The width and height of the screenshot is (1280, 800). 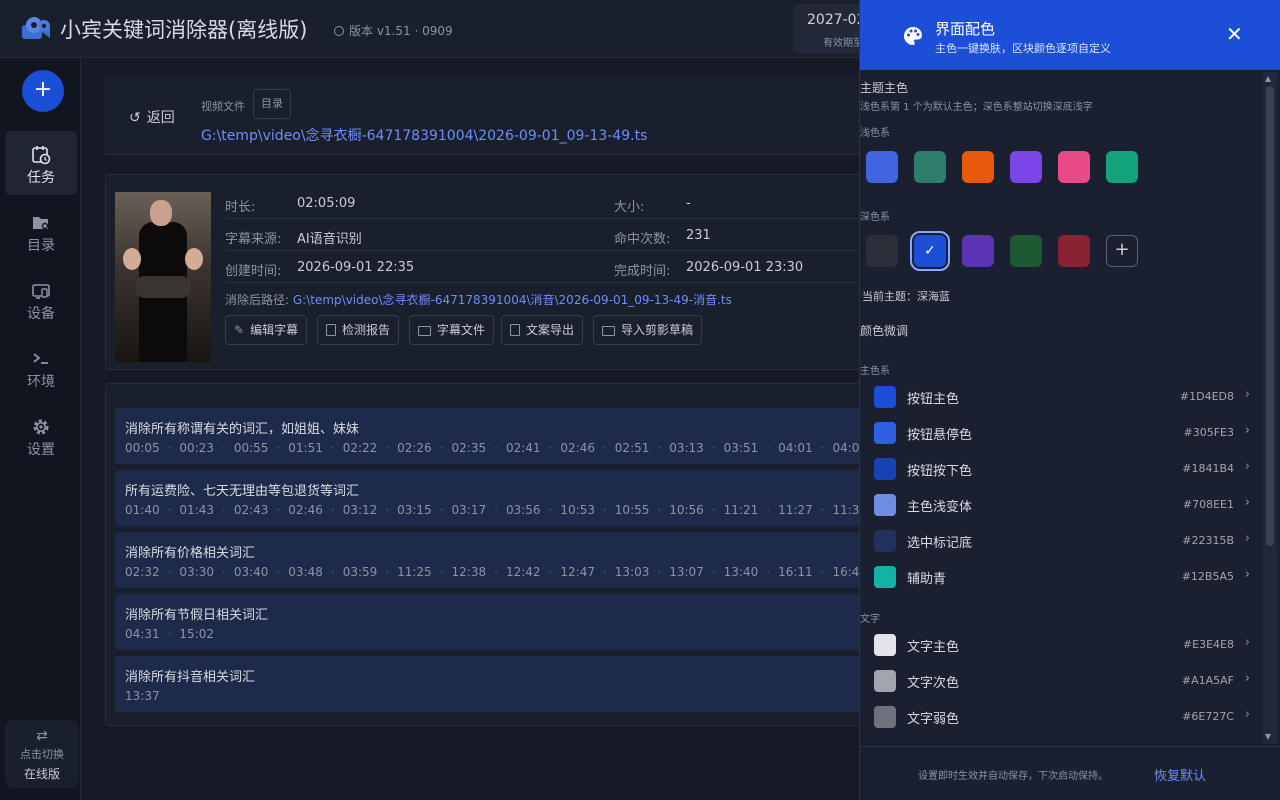 What do you see at coordinates (523, 572) in the screenshot?
I see `hit-timestamp: 12:42` at bounding box center [523, 572].